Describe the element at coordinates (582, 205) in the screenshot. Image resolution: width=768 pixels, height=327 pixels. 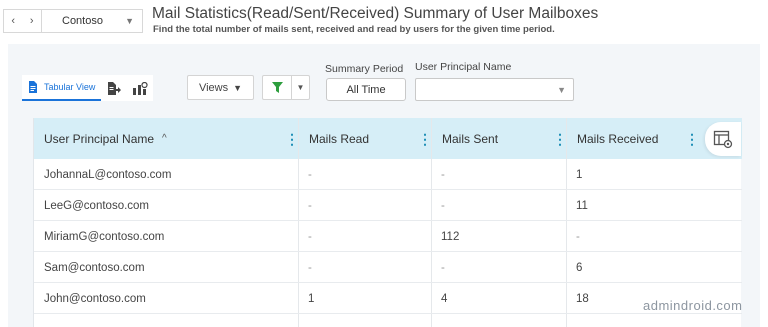
I see `cell-mails-received: 11` at that location.